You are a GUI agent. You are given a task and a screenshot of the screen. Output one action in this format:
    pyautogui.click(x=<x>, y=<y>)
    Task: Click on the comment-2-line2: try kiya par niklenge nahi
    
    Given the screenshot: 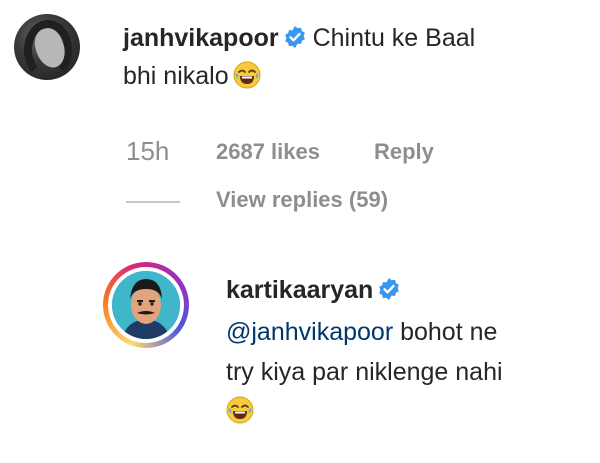 What is the action you would take?
    pyautogui.click(x=364, y=372)
    